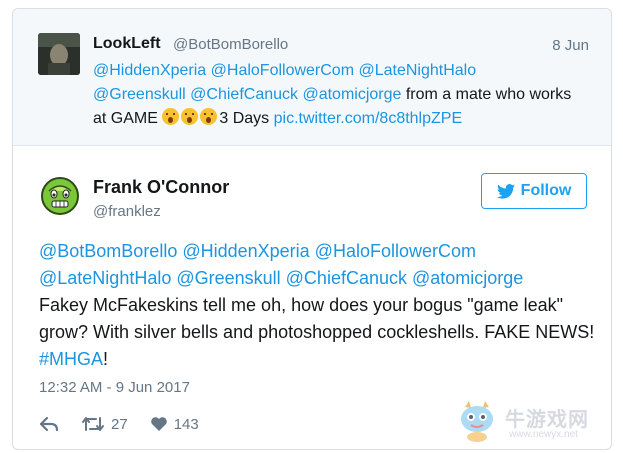 The width and height of the screenshot is (623, 453). I want to click on like-button: 143, so click(174, 424).